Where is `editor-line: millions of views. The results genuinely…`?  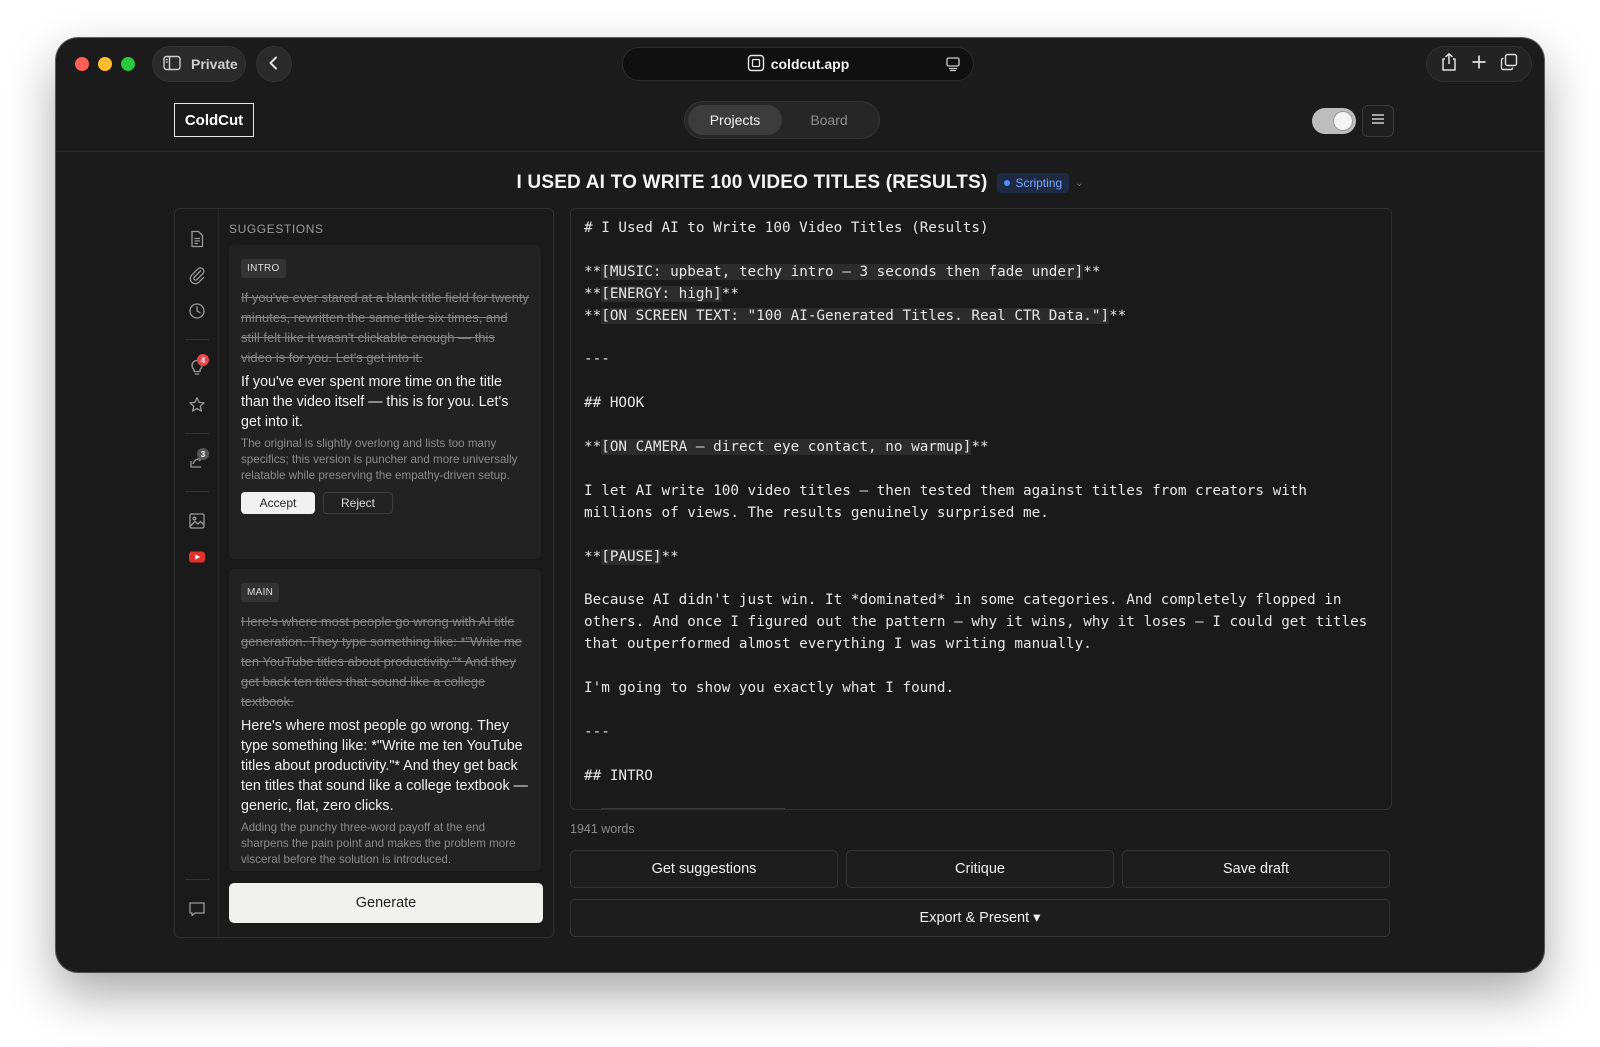
editor-line: millions of views. The results genuinely… is located at coordinates (816, 512).